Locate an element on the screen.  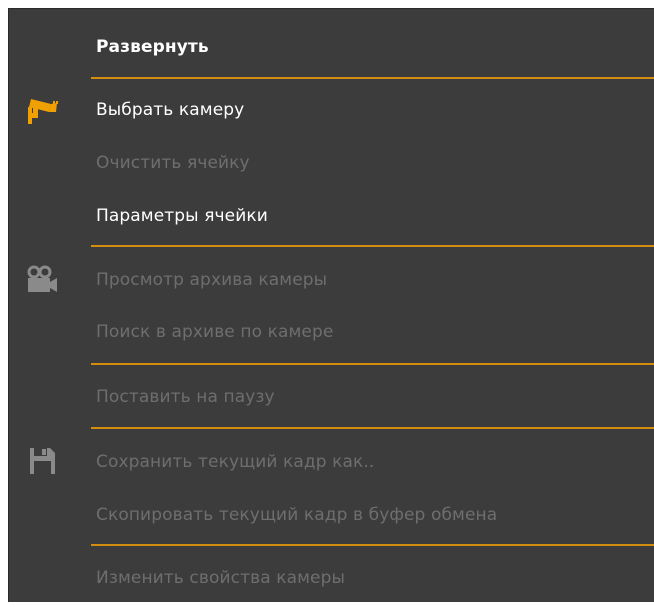
menu-item-copy-frame-label: Скопировать текущий кадр в буфер обмена is located at coordinates (297, 515).